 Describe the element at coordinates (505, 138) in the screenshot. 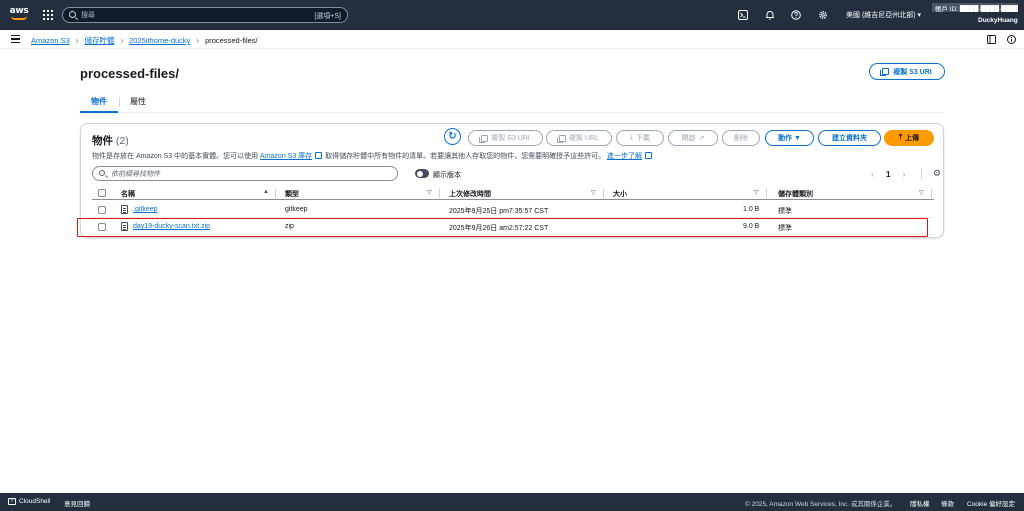

I see `copy-s3-uri-button: 複製 S3 URI` at that location.